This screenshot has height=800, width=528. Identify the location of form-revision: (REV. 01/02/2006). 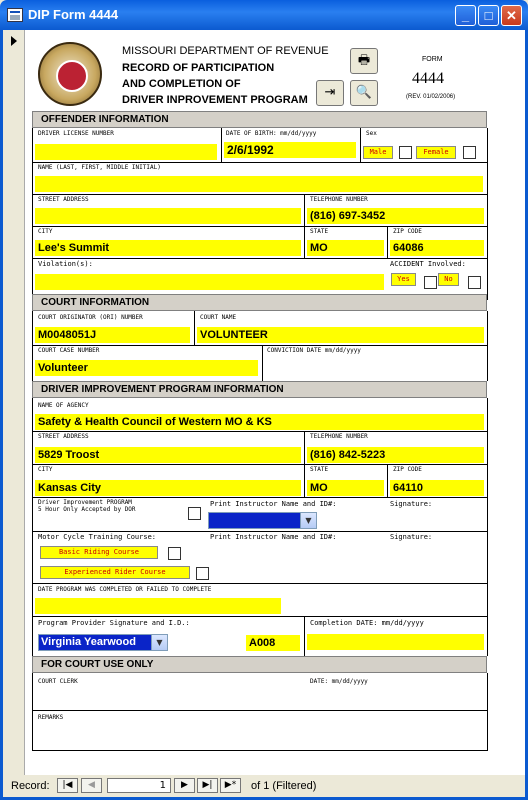
(431, 97).